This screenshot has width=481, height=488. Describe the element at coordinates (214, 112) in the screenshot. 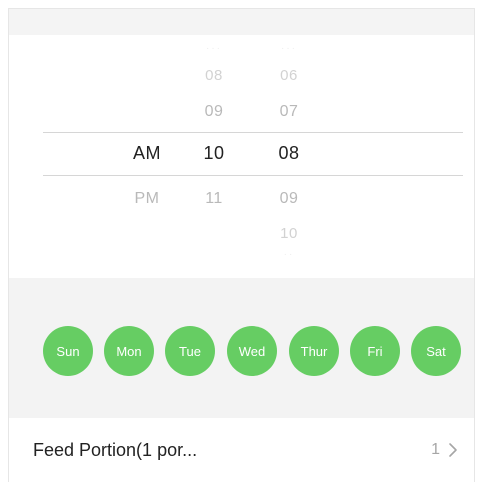

I see `hour-option: 09` at that location.